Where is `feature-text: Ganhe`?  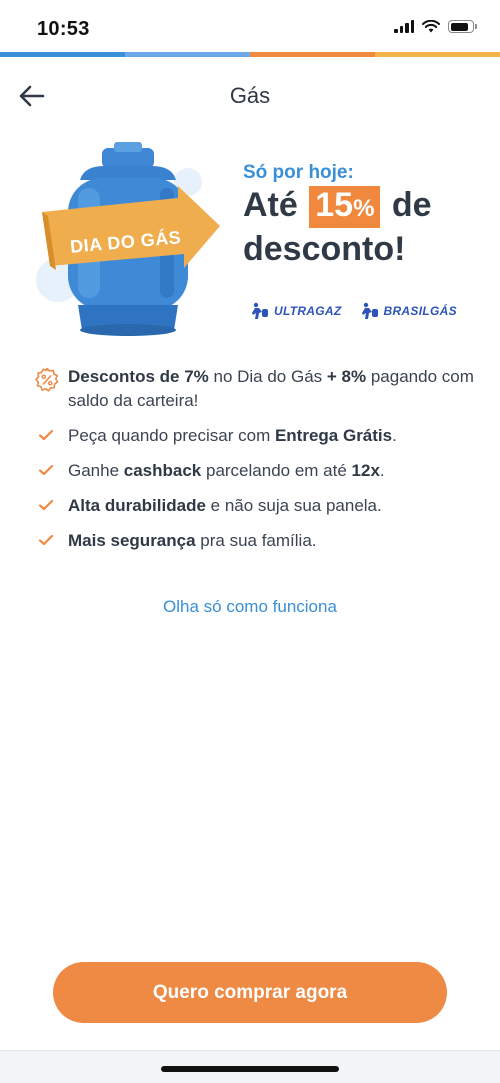 feature-text: Ganhe is located at coordinates (96, 470).